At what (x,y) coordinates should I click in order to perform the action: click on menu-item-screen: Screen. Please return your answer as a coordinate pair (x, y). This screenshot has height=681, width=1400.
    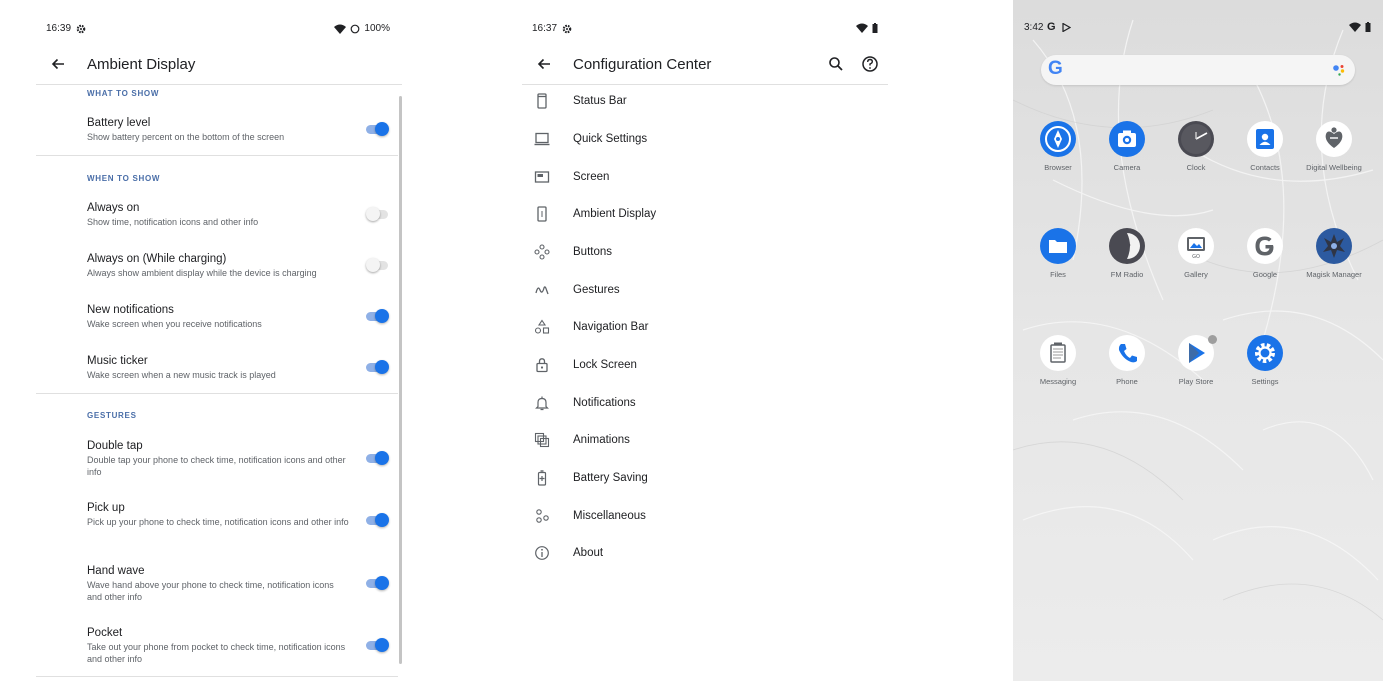
    Looking at the image, I should click on (705, 178).